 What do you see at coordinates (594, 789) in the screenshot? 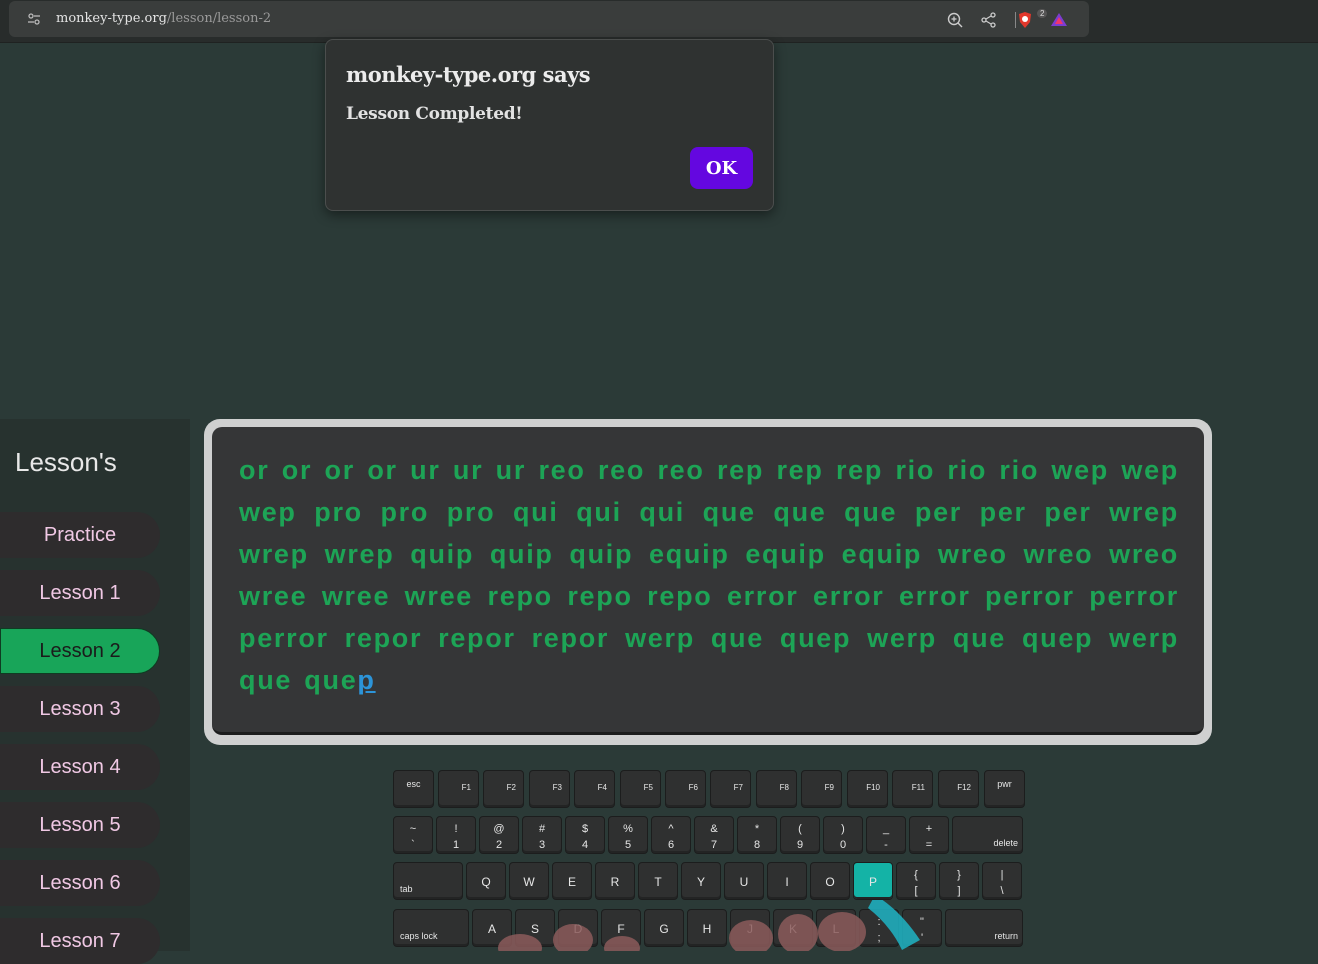
I see `key-f4: F4` at bounding box center [594, 789].